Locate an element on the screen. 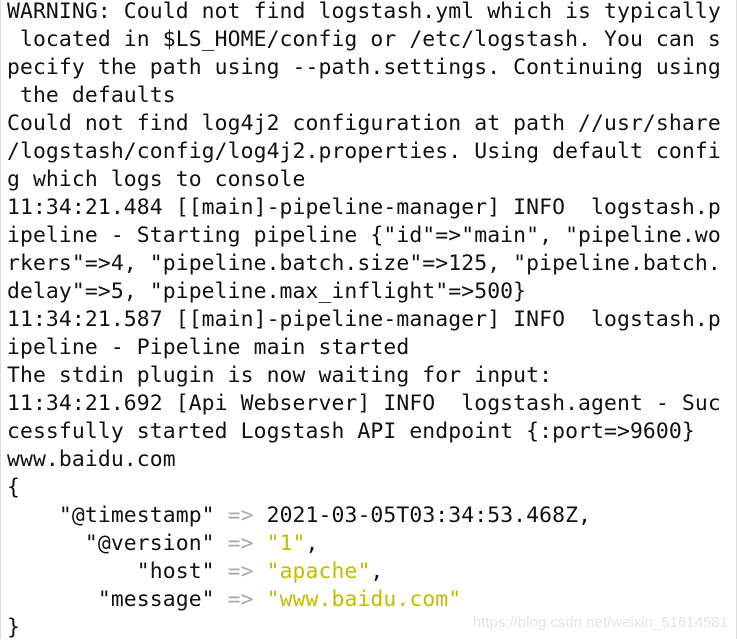  field-key: "host" is located at coordinates (117, 571).